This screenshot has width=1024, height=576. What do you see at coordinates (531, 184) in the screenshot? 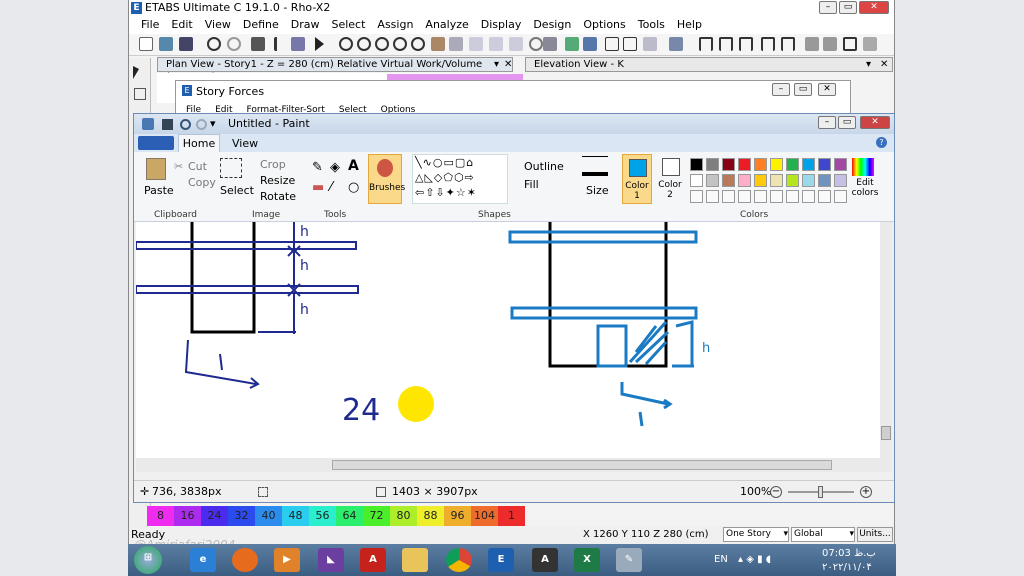
I see `fill-dropdown: Fill` at bounding box center [531, 184].